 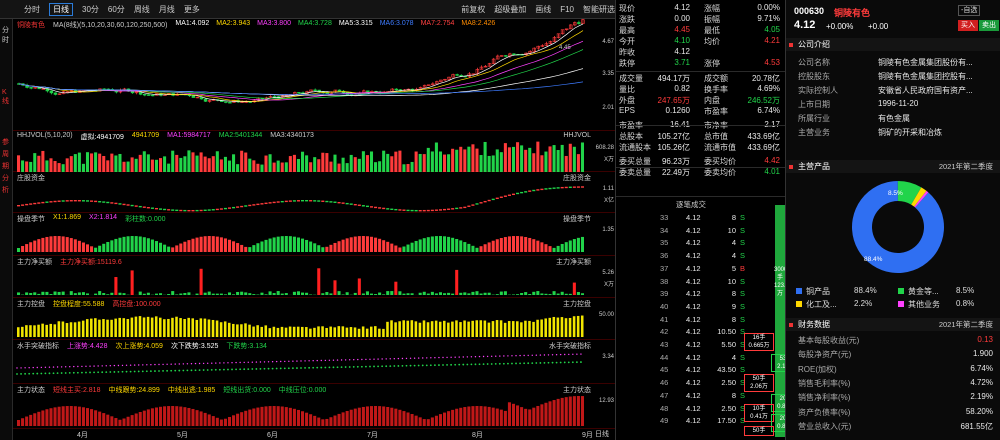 I want to click on toolbar-button: 智能研选, so click(x=599, y=9).